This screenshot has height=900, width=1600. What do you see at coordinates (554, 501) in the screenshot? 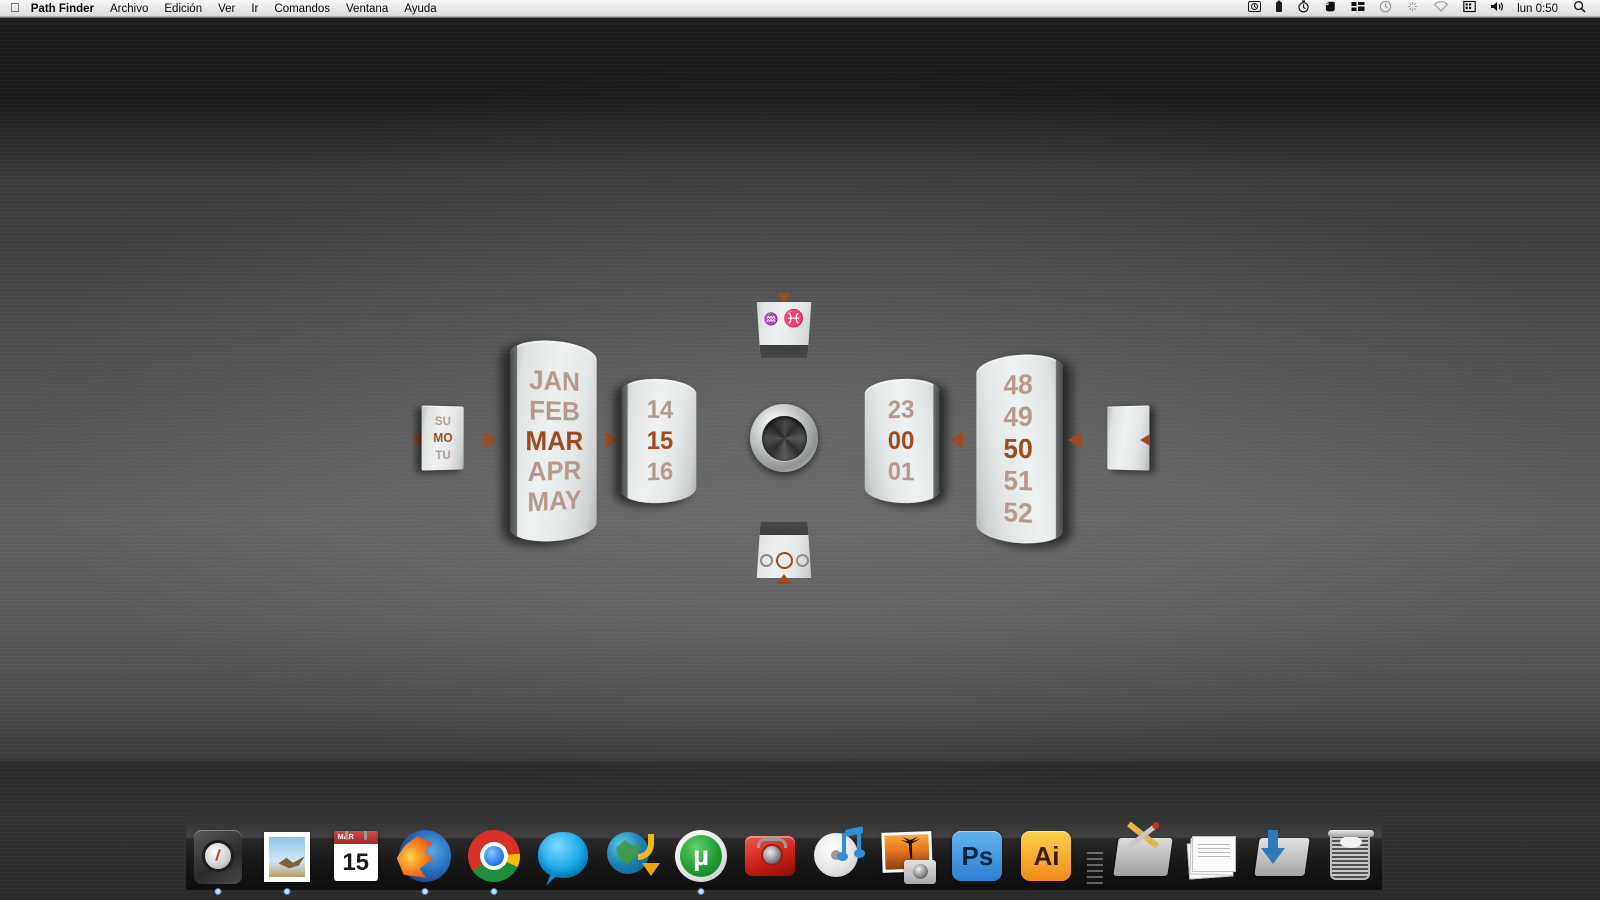
I see `month-item-may: MAY` at bounding box center [554, 501].